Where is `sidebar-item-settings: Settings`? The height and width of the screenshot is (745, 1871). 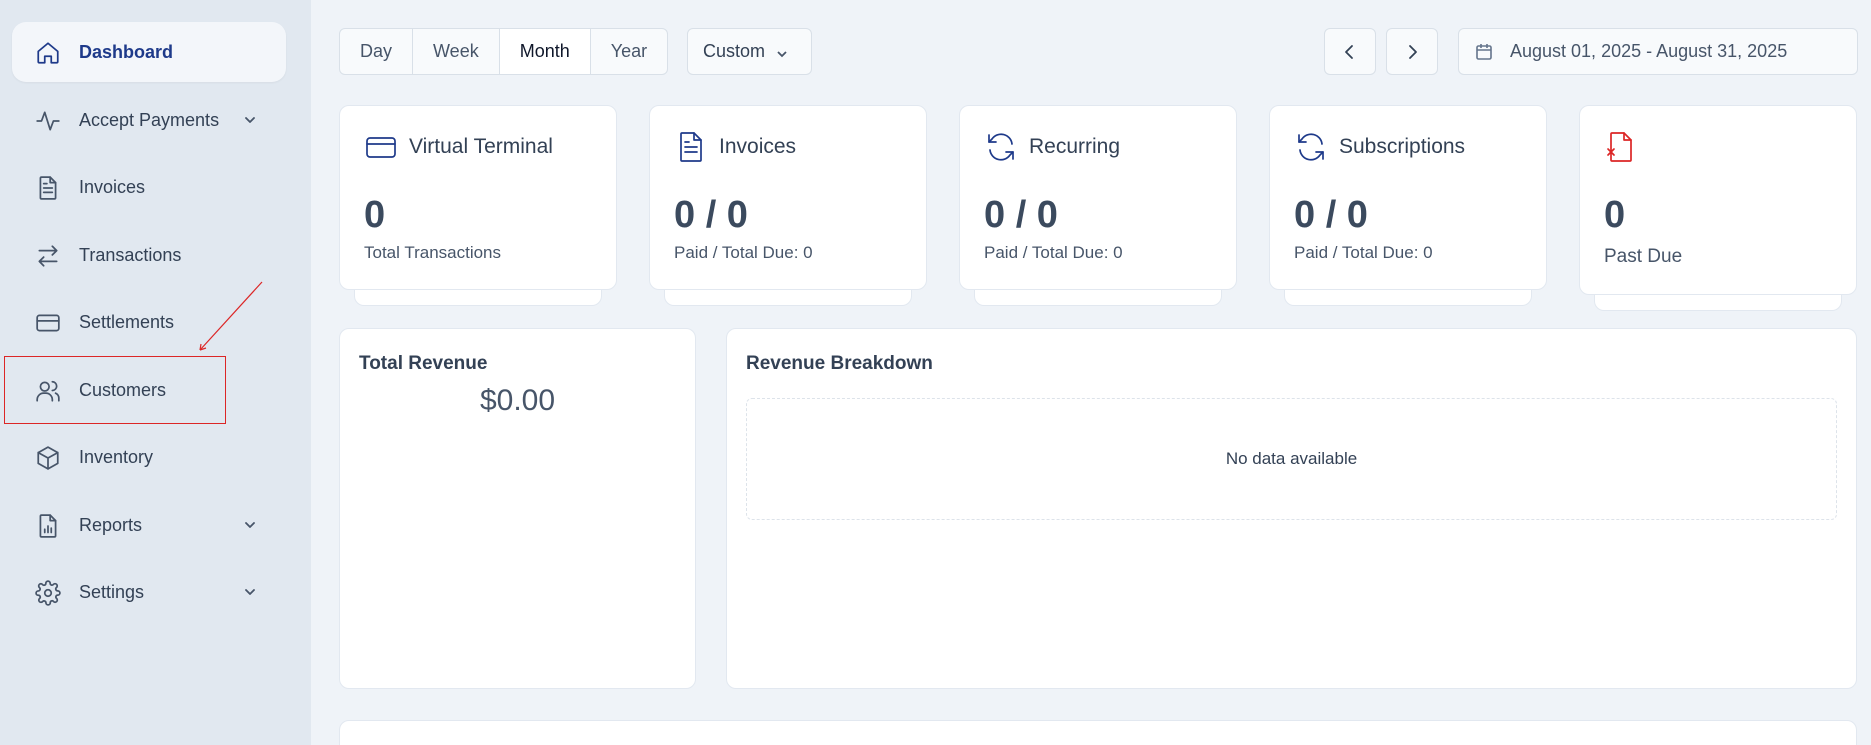 sidebar-item-settings: Settings is located at coordinates (149, 592).